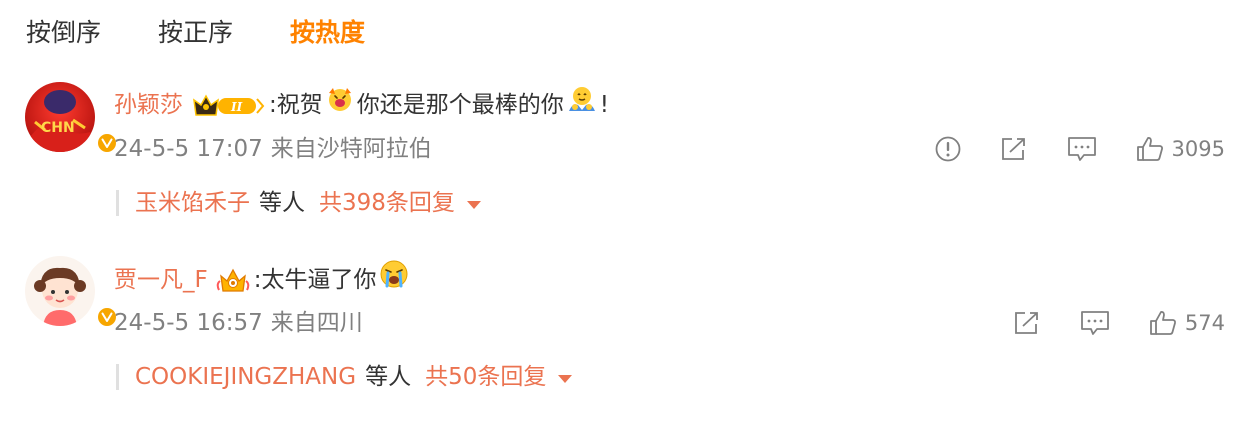 The image size is (1235, 428). I want to click on tab-sort-forward: 按正序, so click(195, 33).